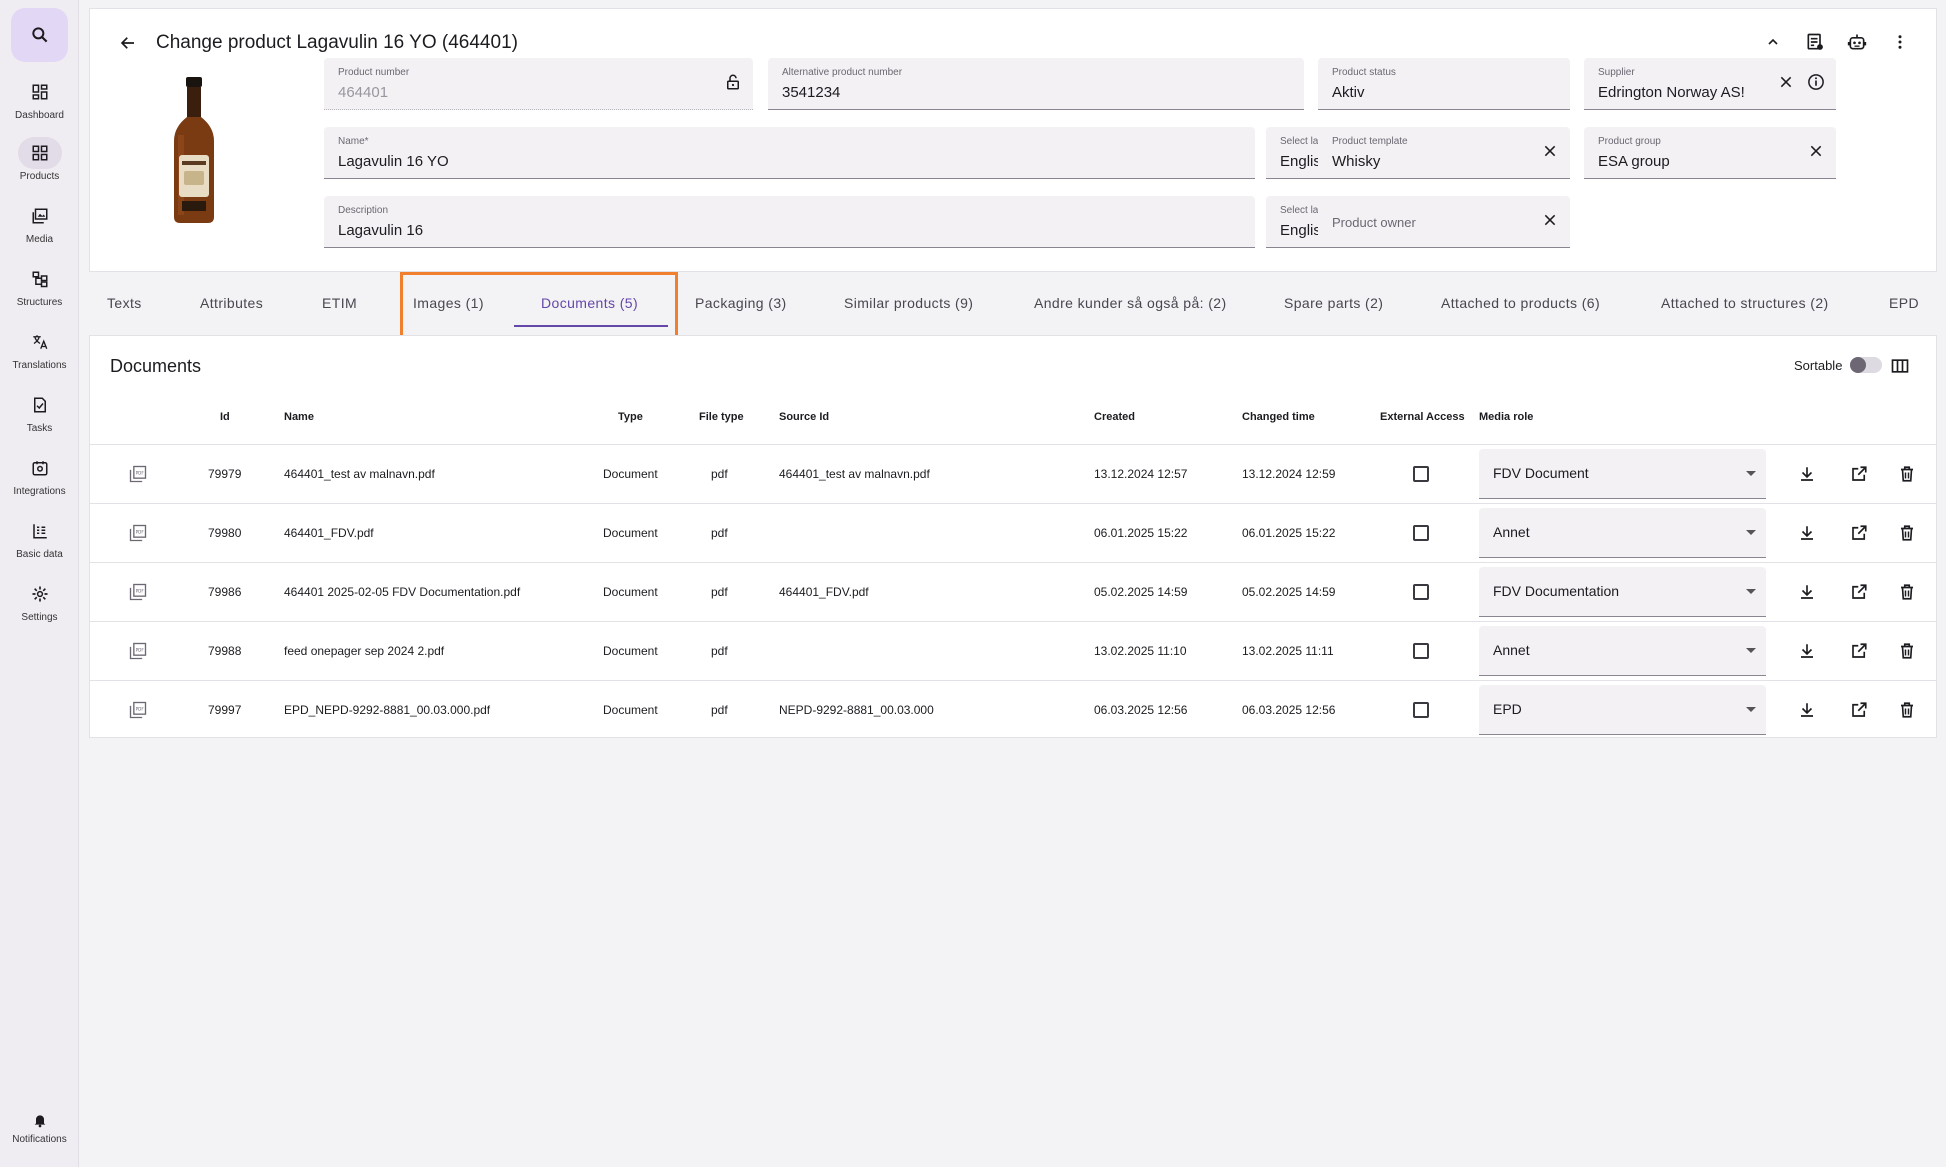 The height and width of the screenshot is (1167, 1946). Describe the element at coordinates (1550, 151) in the screenshot. I see `clear-template-button` at that location.